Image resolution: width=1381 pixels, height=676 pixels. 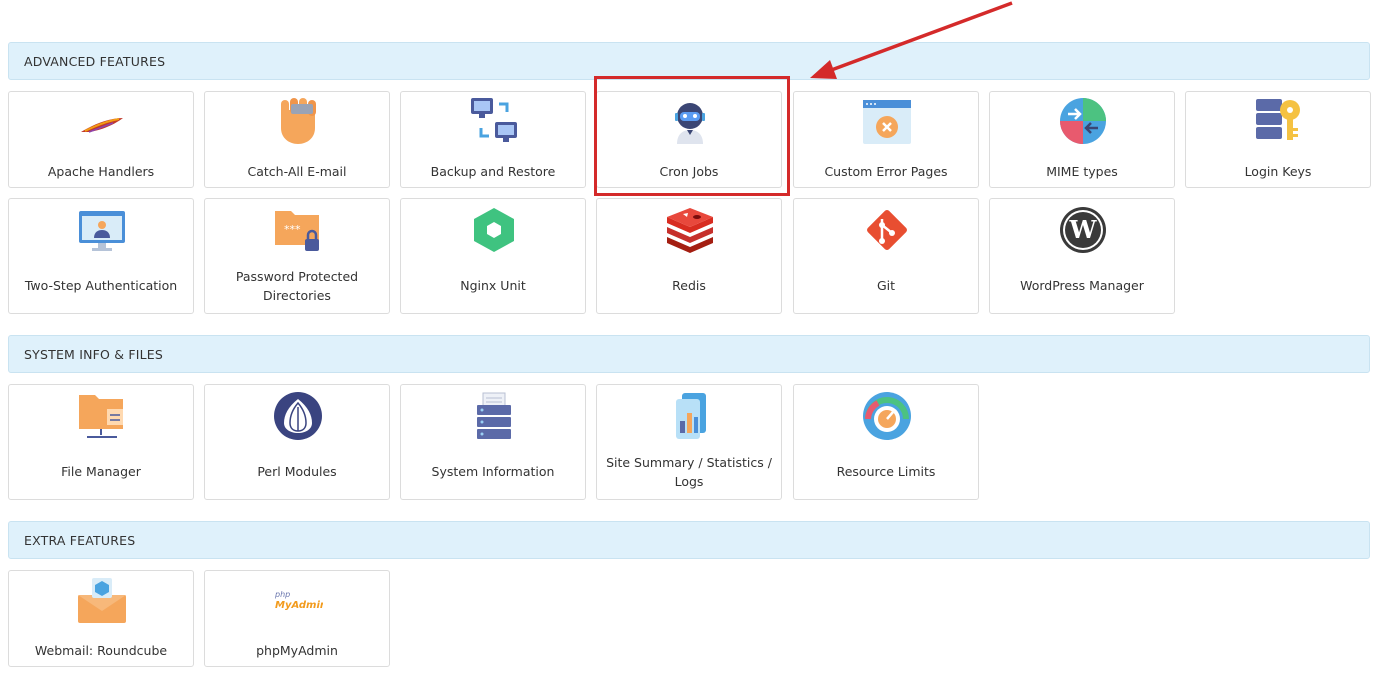 What do you see at coordinates (102, 600) in the screenshot?
I see `roundcube-mail-icon` at bounding box center [102, 600].